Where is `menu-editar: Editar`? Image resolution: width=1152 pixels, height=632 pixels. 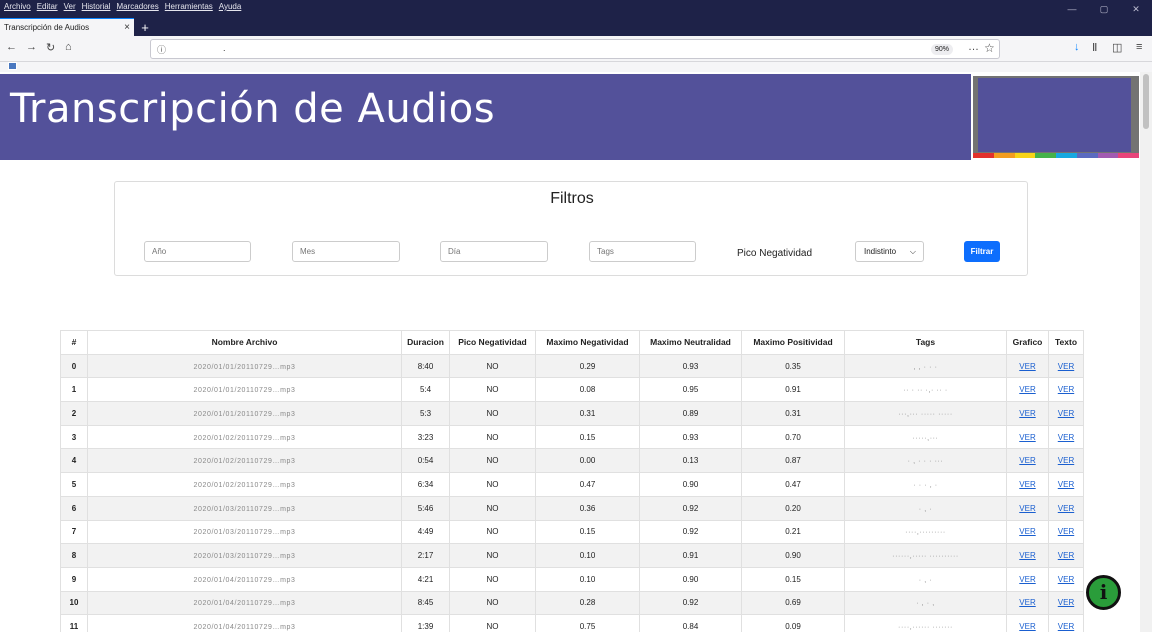
menu-editar: Editar is located at coordinates (47, 6).